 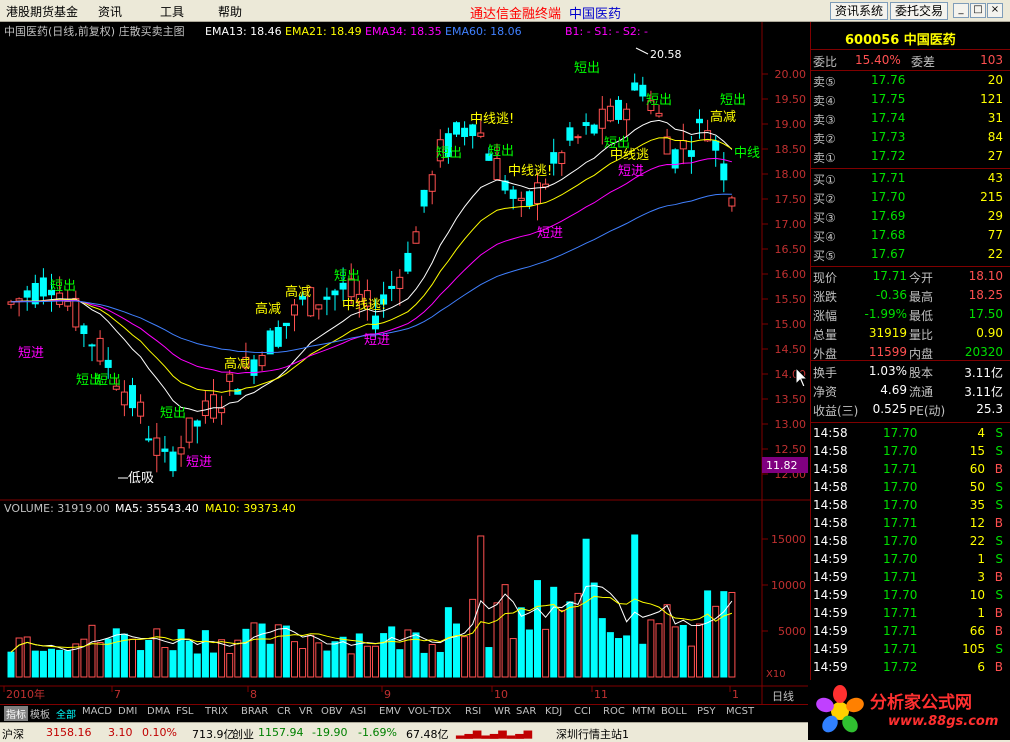 What do you see at coordinates (216, 711) in the screenshot?
I see `tab-trix: TRIX` at bounding box center [216, 711].